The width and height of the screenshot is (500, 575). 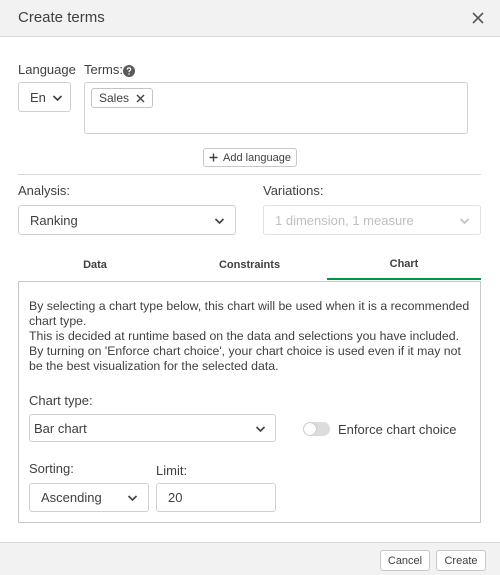 I want to click on tab-data: Data, so click(x=95, y=265).